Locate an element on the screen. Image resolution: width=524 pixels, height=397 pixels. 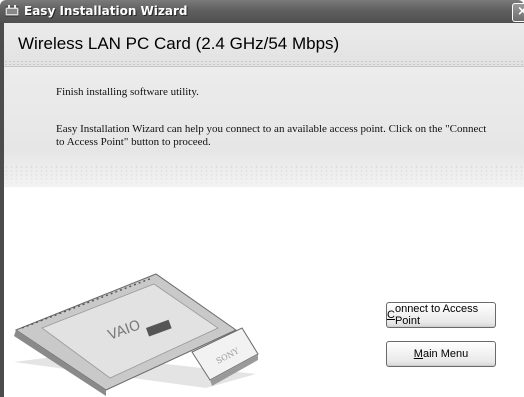
main-menu-button: Main Menu is located at coordinates (441, 354).